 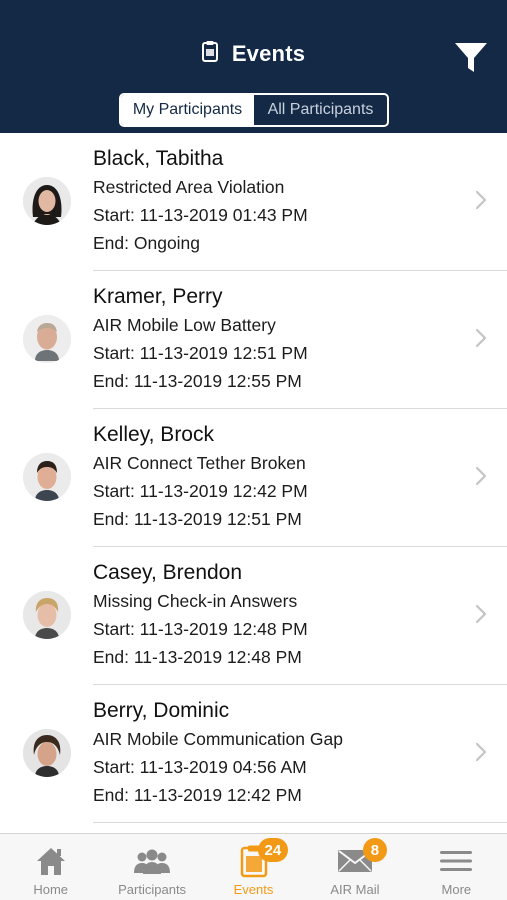 I want to click on participant-name: Casey, Brendon, so click(x=168, y=572).